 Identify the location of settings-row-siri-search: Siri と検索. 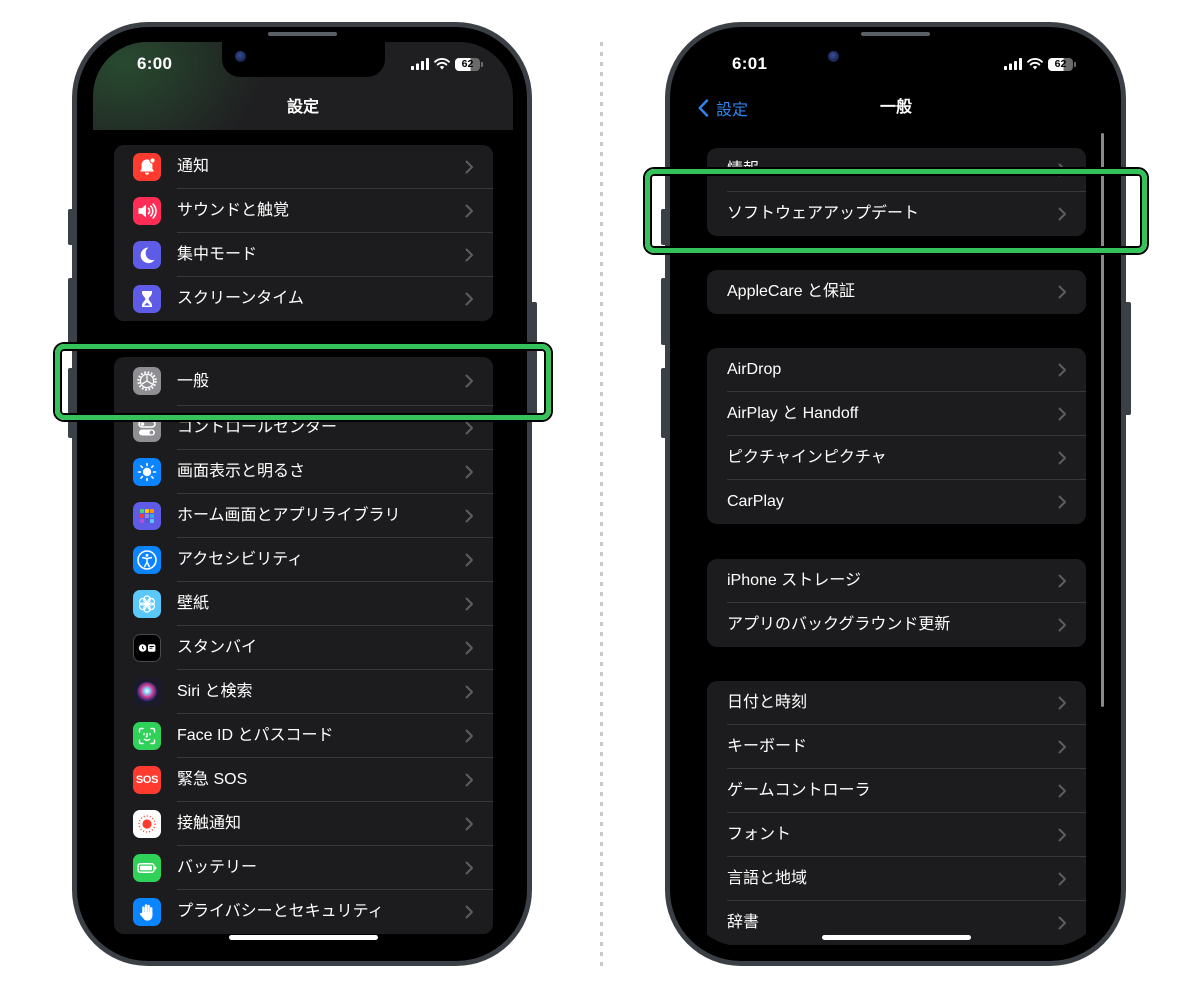
(303, 692).